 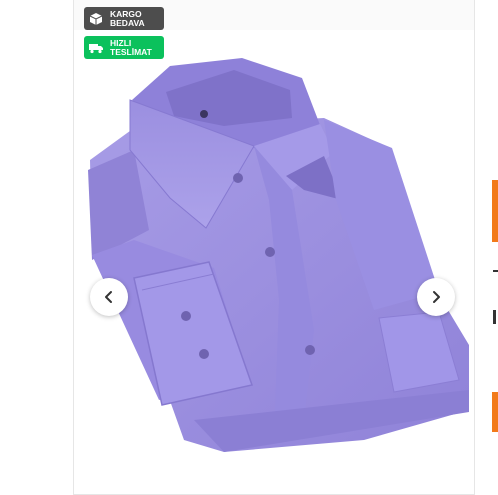 I want to click on box-icon, so click(x=96, y=19).